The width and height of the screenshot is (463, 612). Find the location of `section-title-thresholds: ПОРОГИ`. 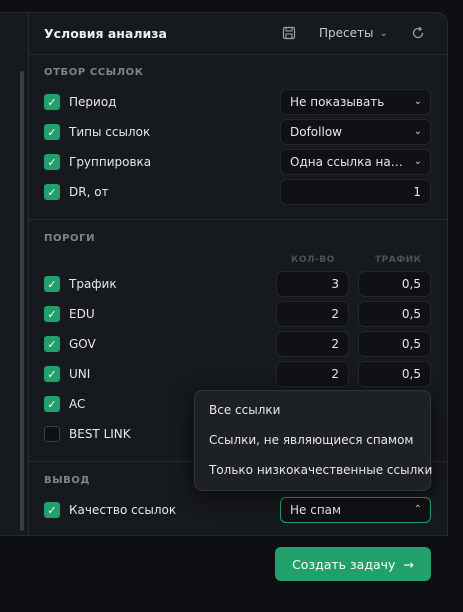

section-title-thresholds: ПОРОГИ is located at coordinates (70, 238).